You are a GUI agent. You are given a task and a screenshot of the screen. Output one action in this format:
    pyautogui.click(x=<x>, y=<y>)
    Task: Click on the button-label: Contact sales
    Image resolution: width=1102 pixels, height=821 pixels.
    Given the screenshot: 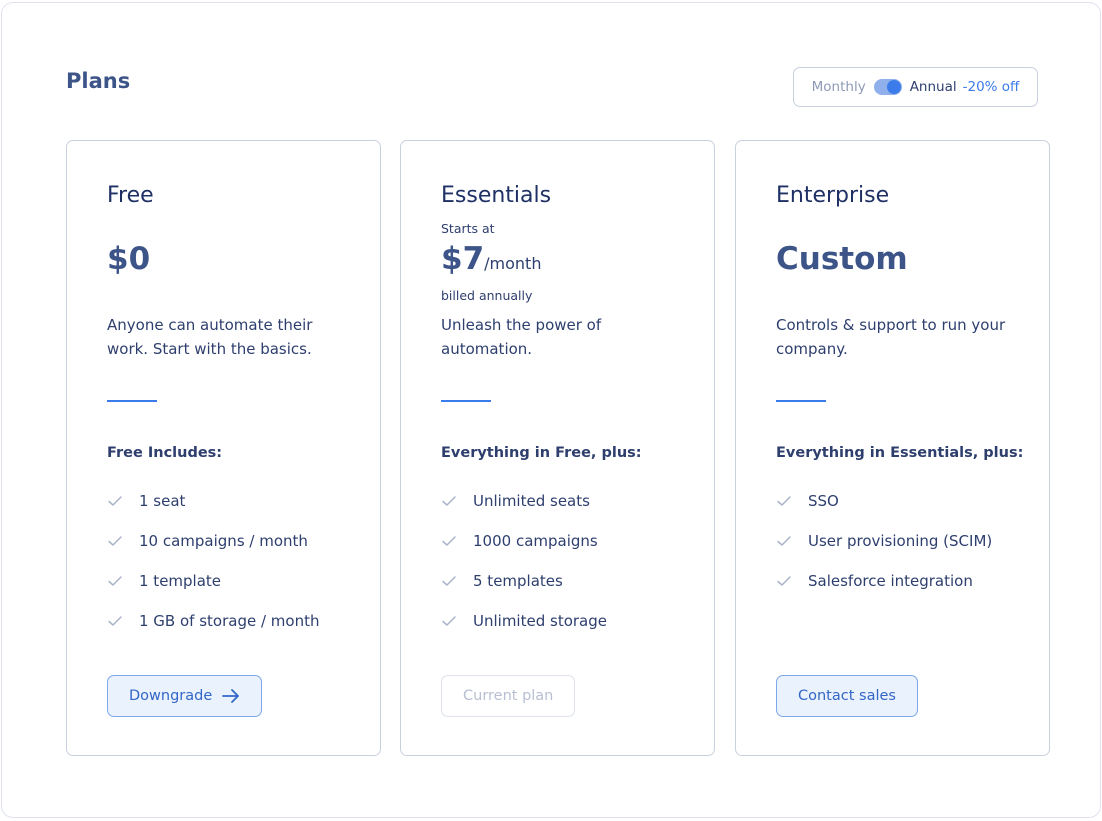 What is the action you would take?
    pyautogui.click(x=847, y=696)
    